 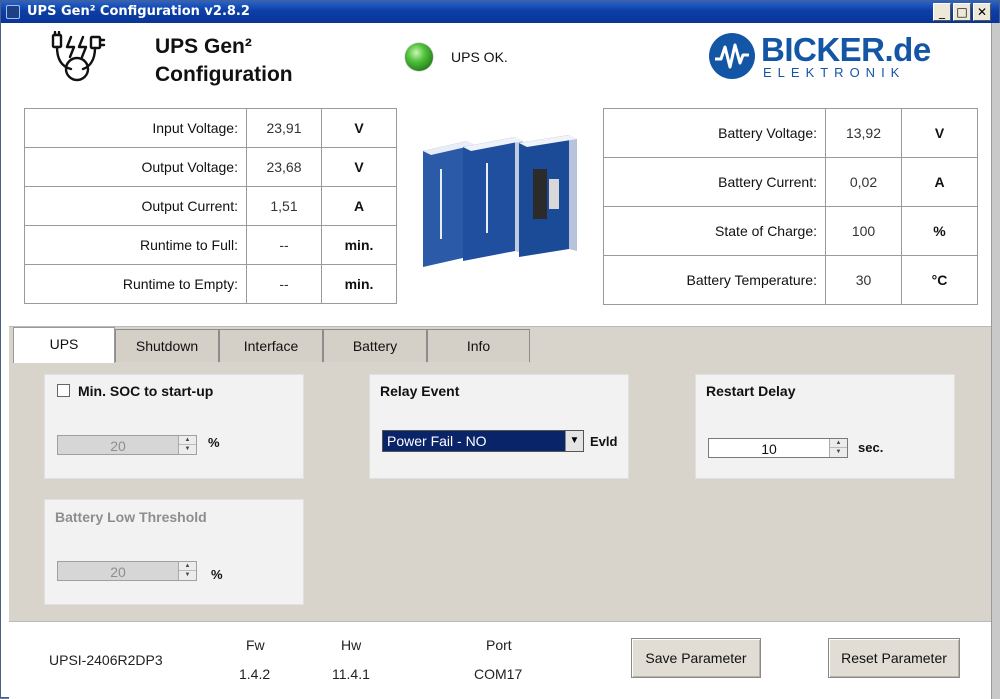 I want to click on min-soc-group: Min. SOC to start-up 20 ▲ ▼ %, so click(x=174, y=426).